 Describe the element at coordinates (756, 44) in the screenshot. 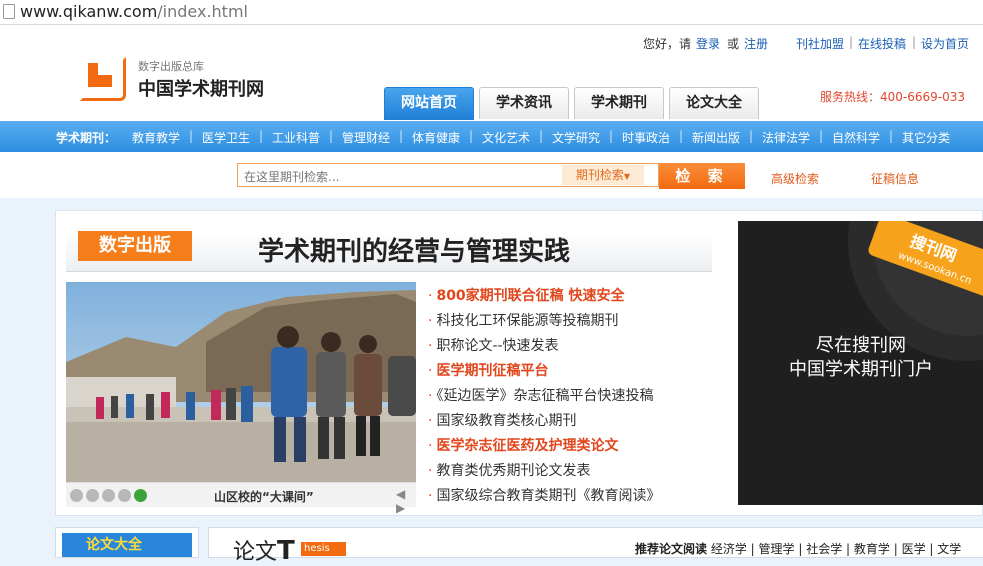

I see `register-link: 注册` at that location.